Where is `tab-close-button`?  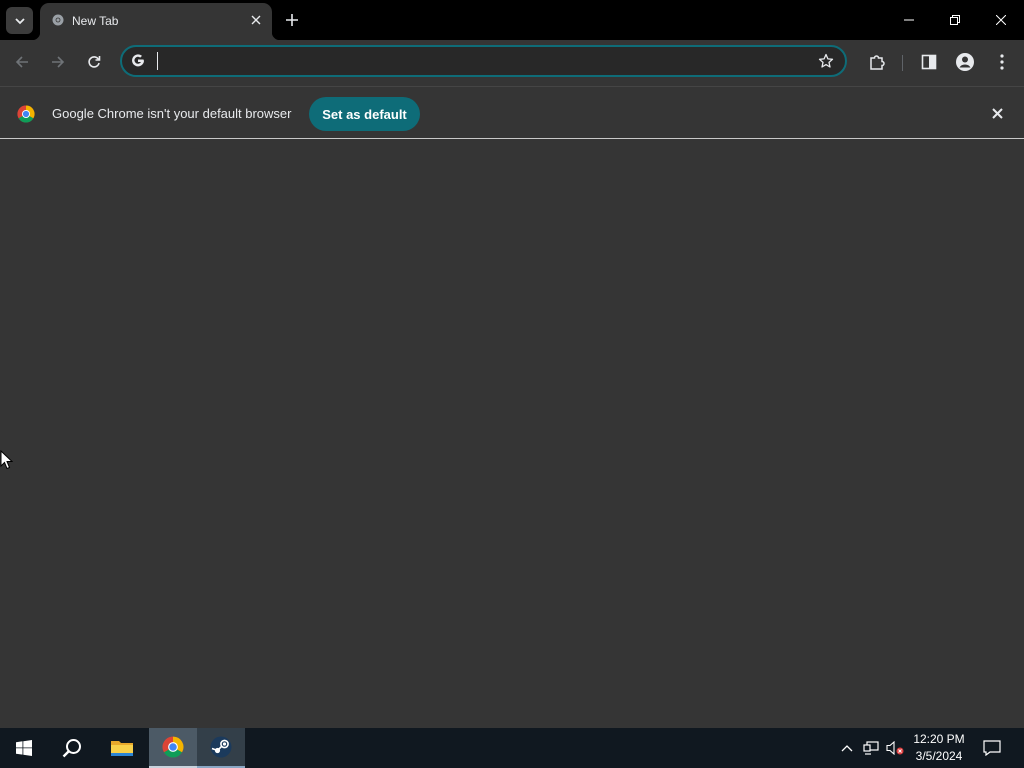 tab-close-button is located at coordinates (256, 20).